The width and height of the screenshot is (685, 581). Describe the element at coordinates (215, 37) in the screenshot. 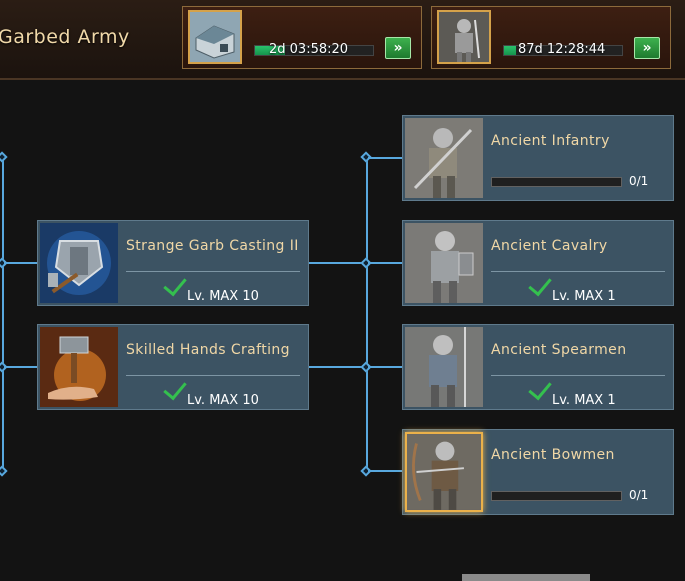

I see `building-icon` at that location.